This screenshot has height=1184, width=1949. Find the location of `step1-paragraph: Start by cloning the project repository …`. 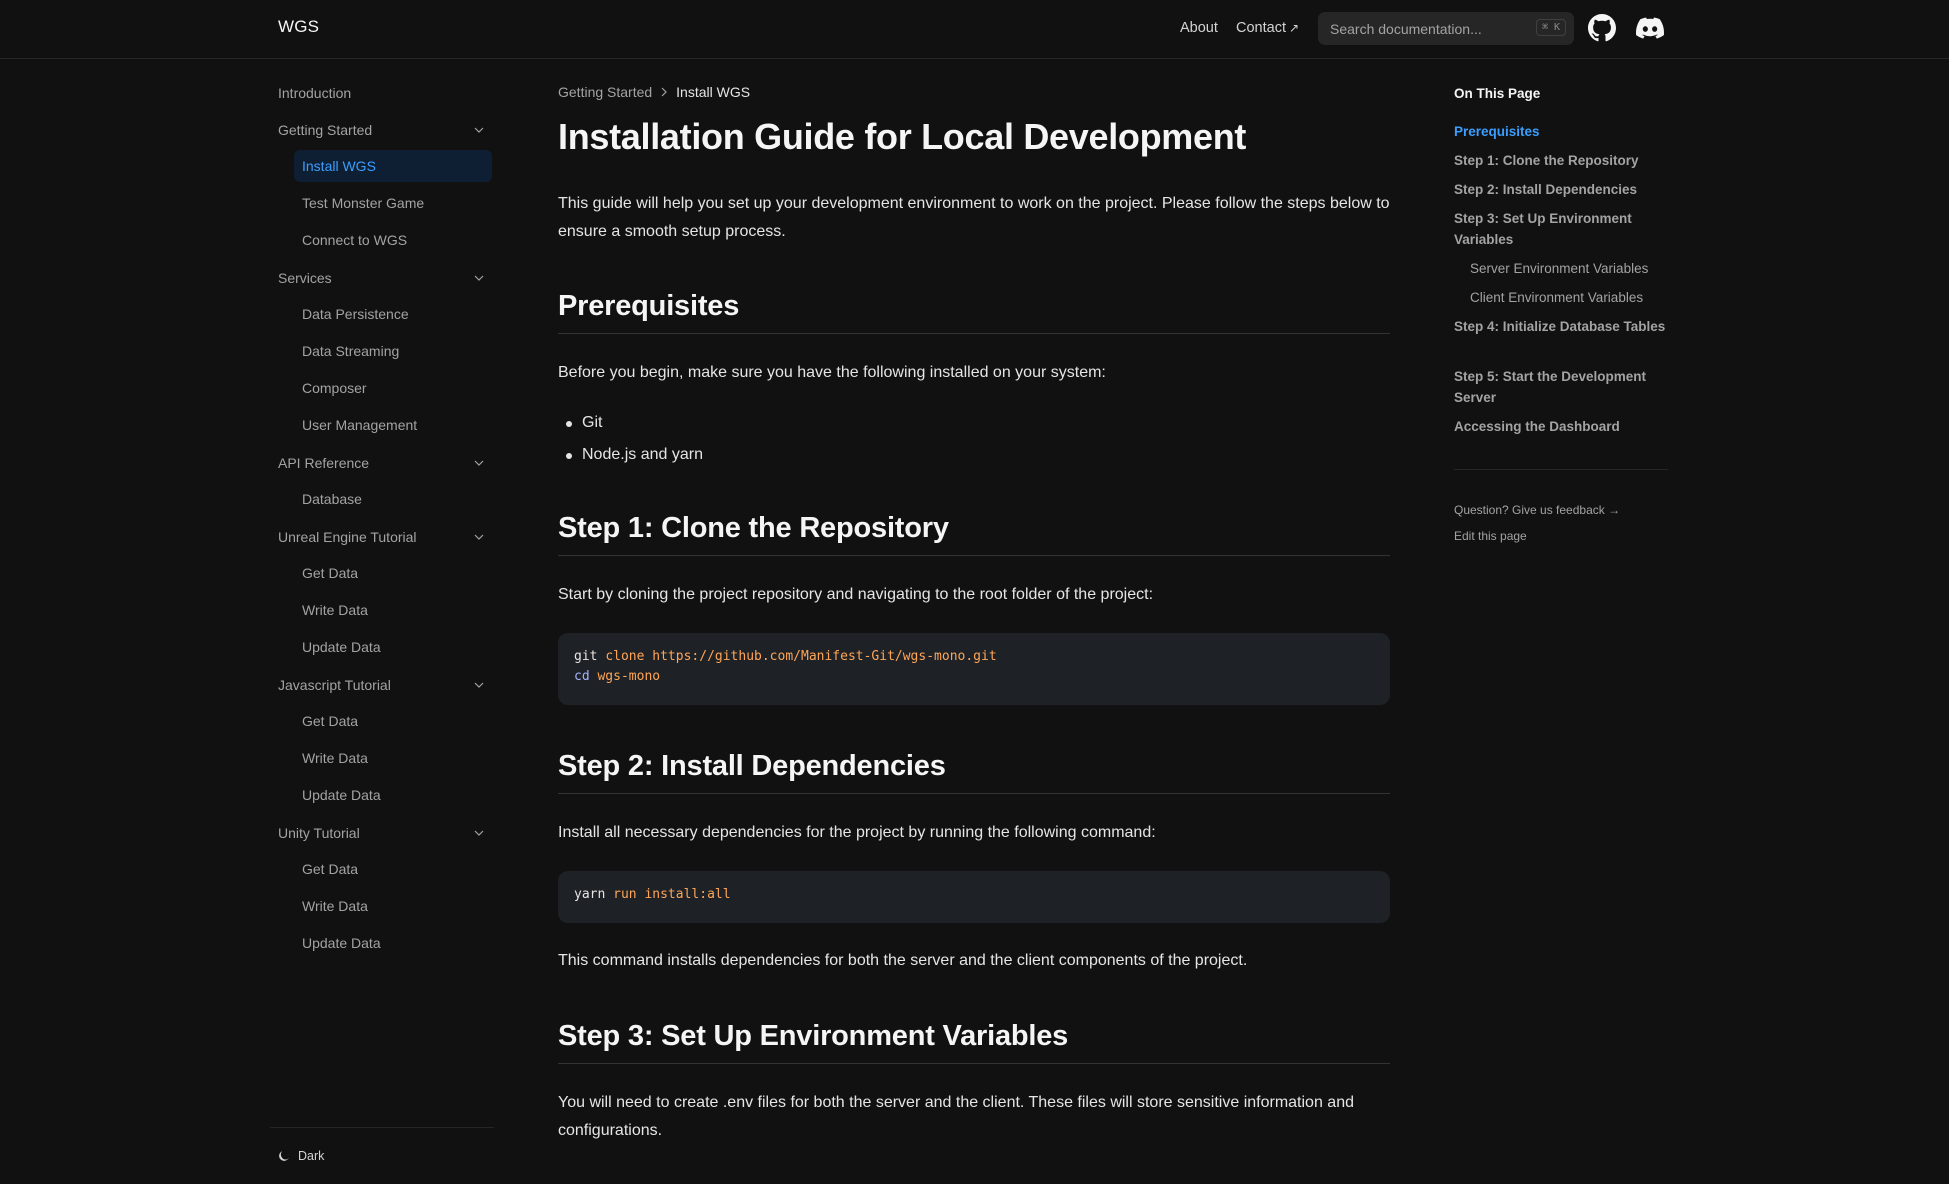

step1-paragraph: Start by cloning the project repository … is located at coordinates (856, 594).